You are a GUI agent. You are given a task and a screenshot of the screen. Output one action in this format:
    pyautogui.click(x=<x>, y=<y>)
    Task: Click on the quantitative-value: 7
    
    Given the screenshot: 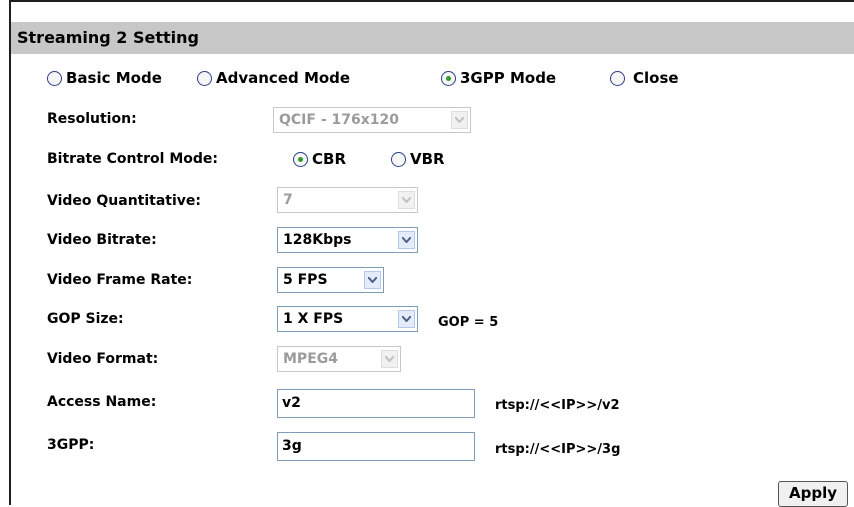 What is the action you would take?
    pyautogui.click(x=288, y=200)
    